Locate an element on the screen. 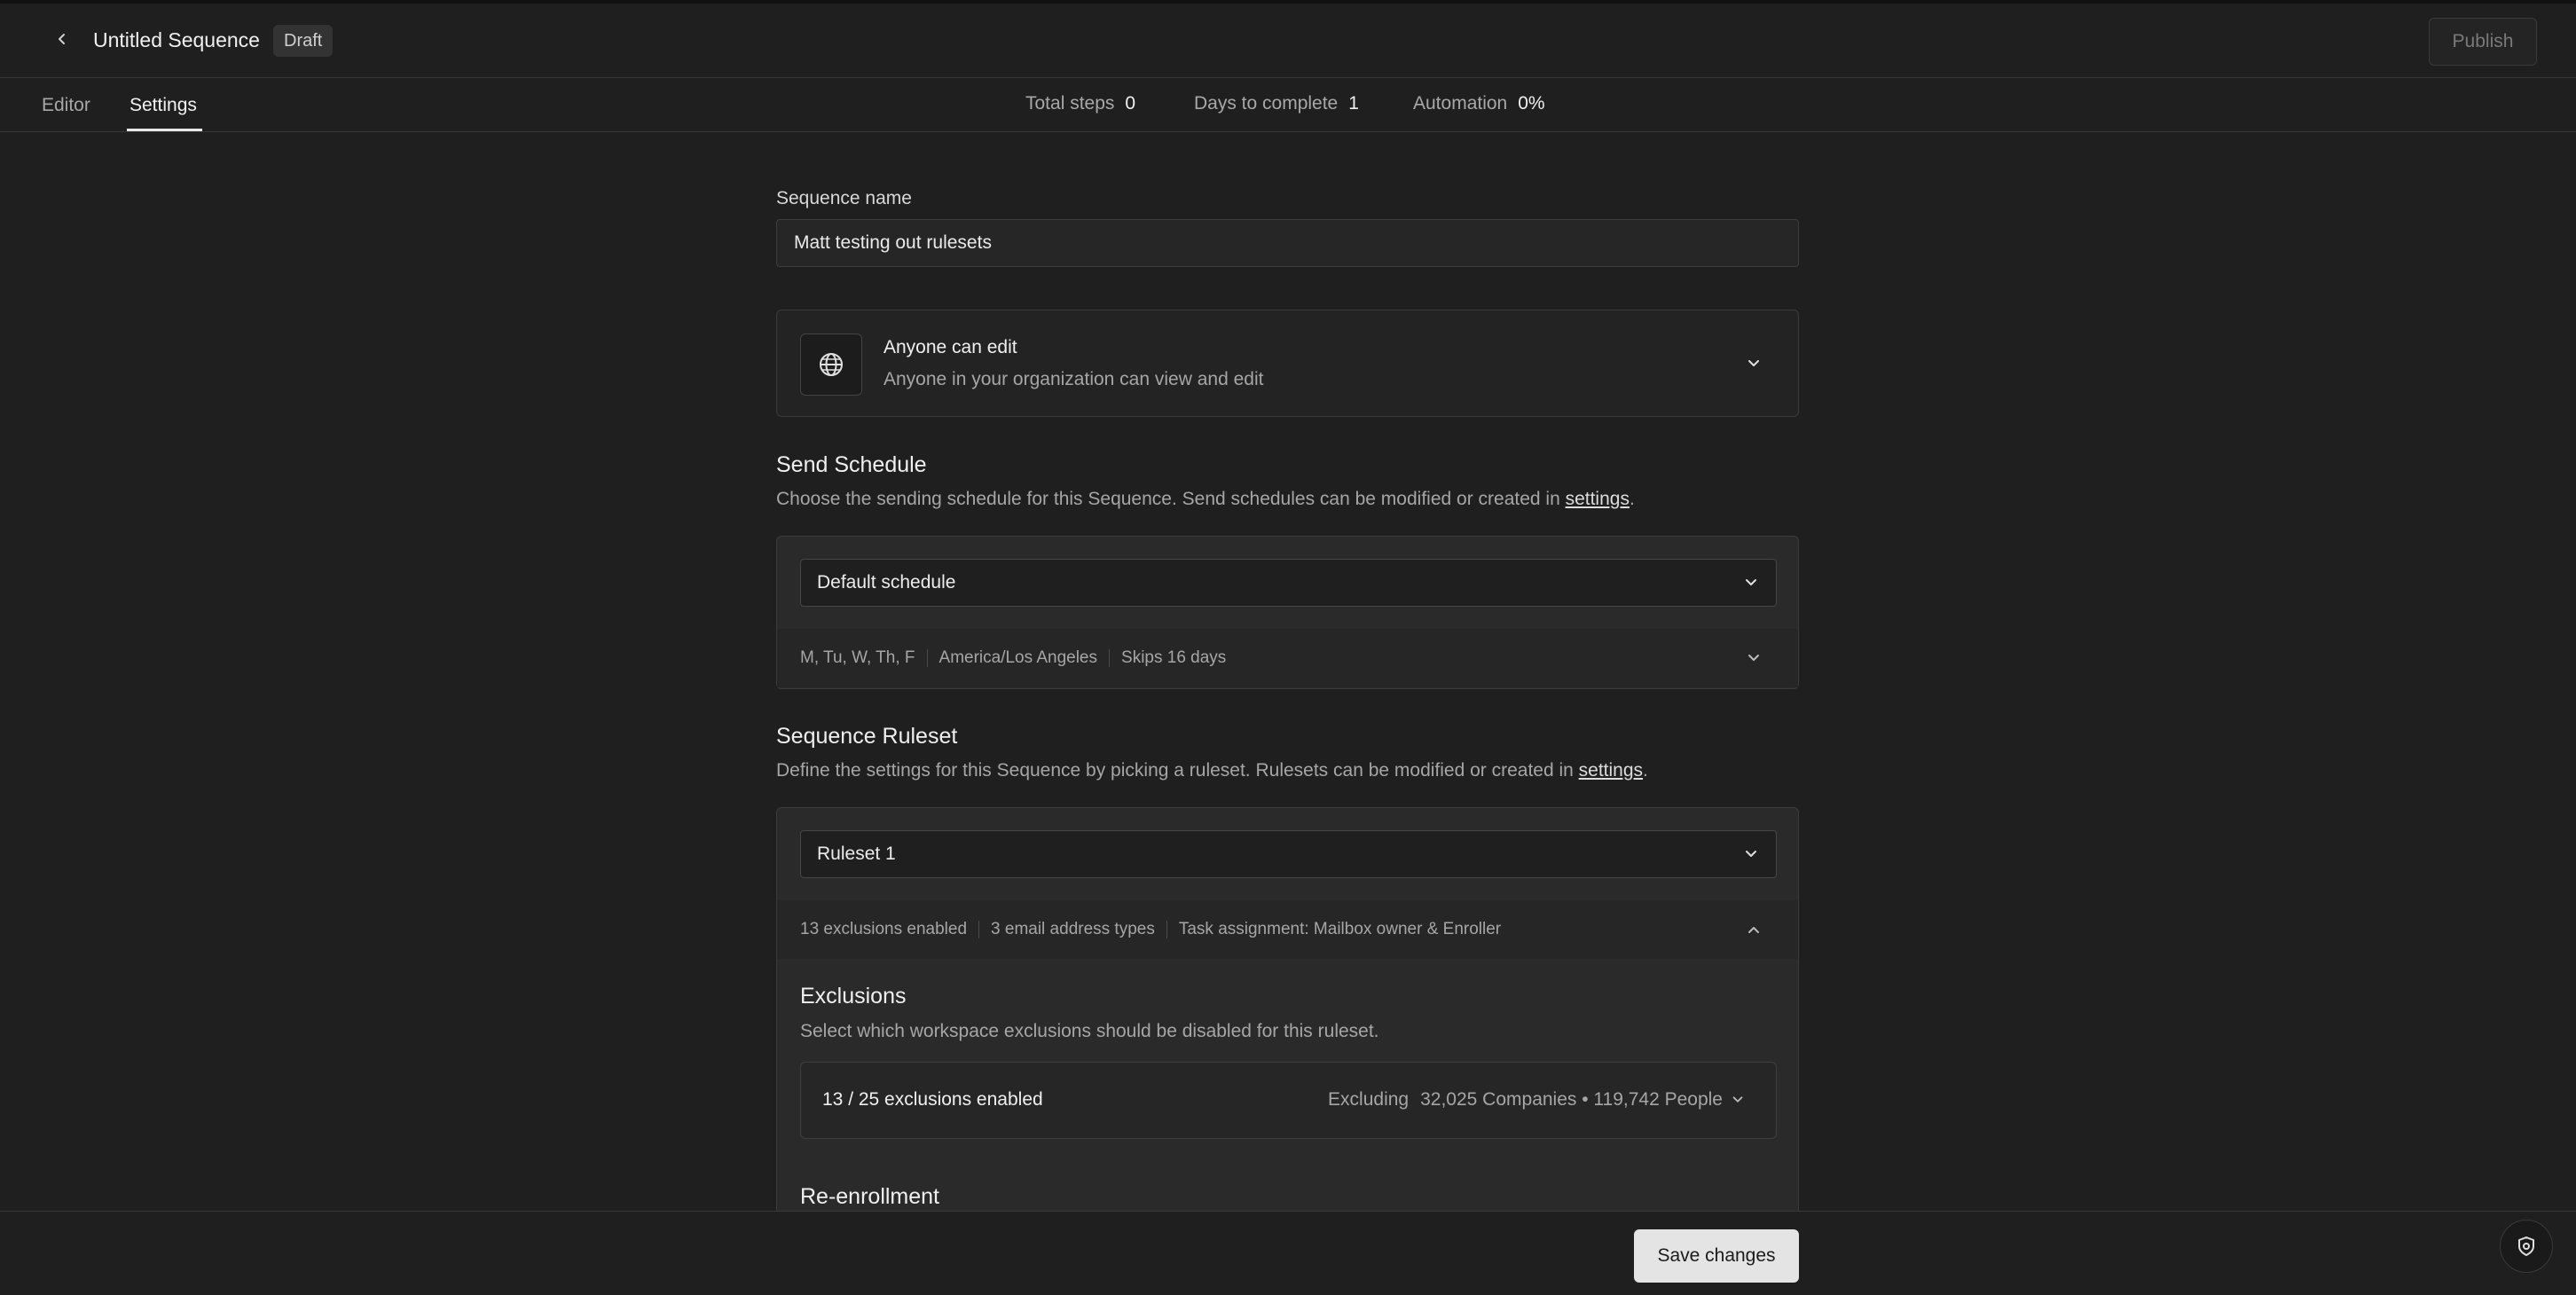 The width and height of the screenshot is (2576, 1295). reenrollment-title: Re-enrollment is located at coordinates (870, 1196).